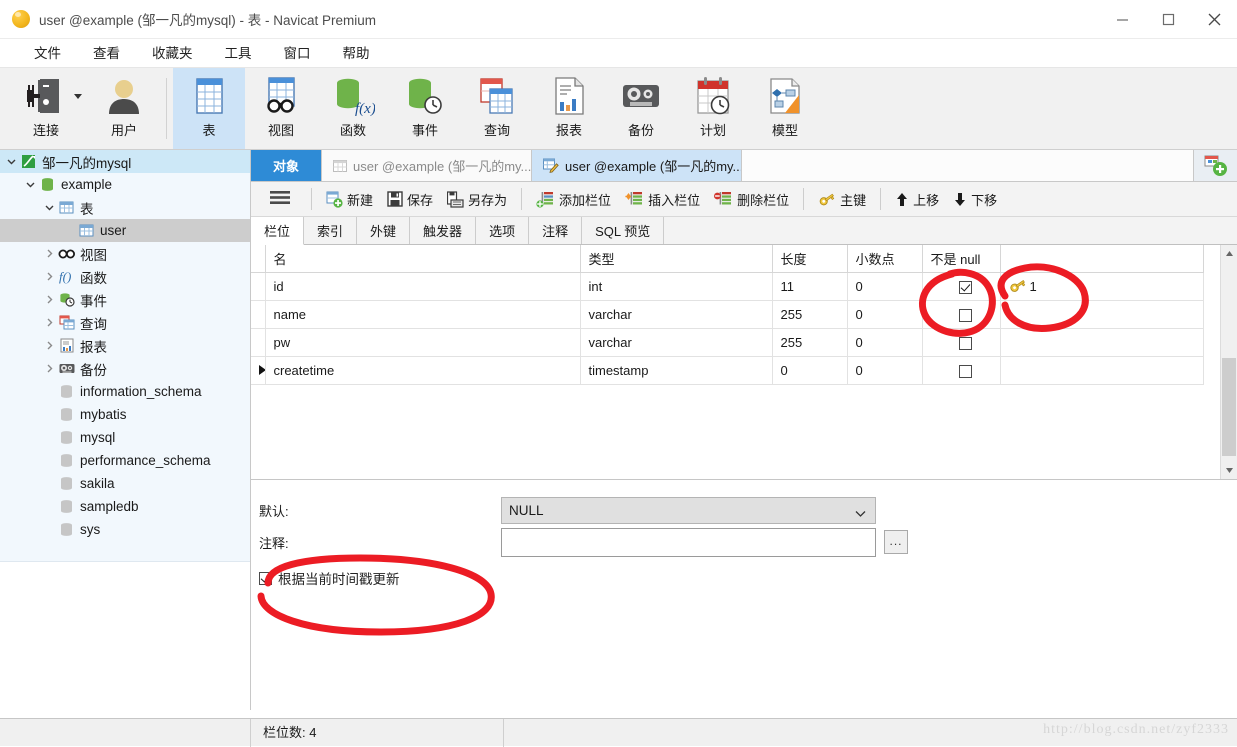  Describe the element at coordinates (569, 108) in the screenshot. I see `ribbon-button-report: 报表` at that location.